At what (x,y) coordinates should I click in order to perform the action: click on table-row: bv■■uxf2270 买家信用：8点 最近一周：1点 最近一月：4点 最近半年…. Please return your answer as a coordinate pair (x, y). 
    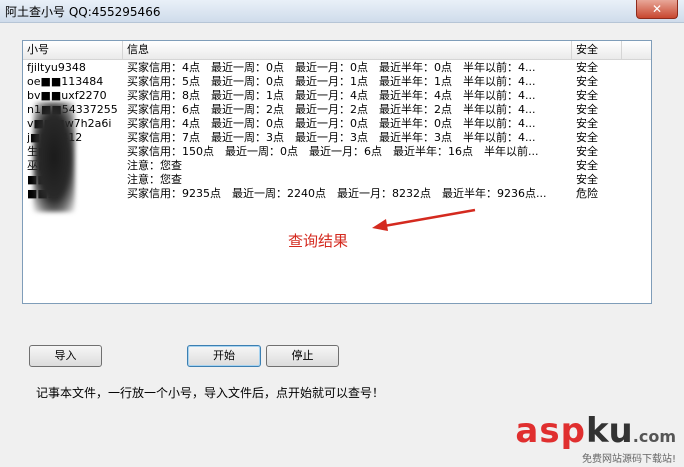
    Looking at the image, I should click on (337, 96).